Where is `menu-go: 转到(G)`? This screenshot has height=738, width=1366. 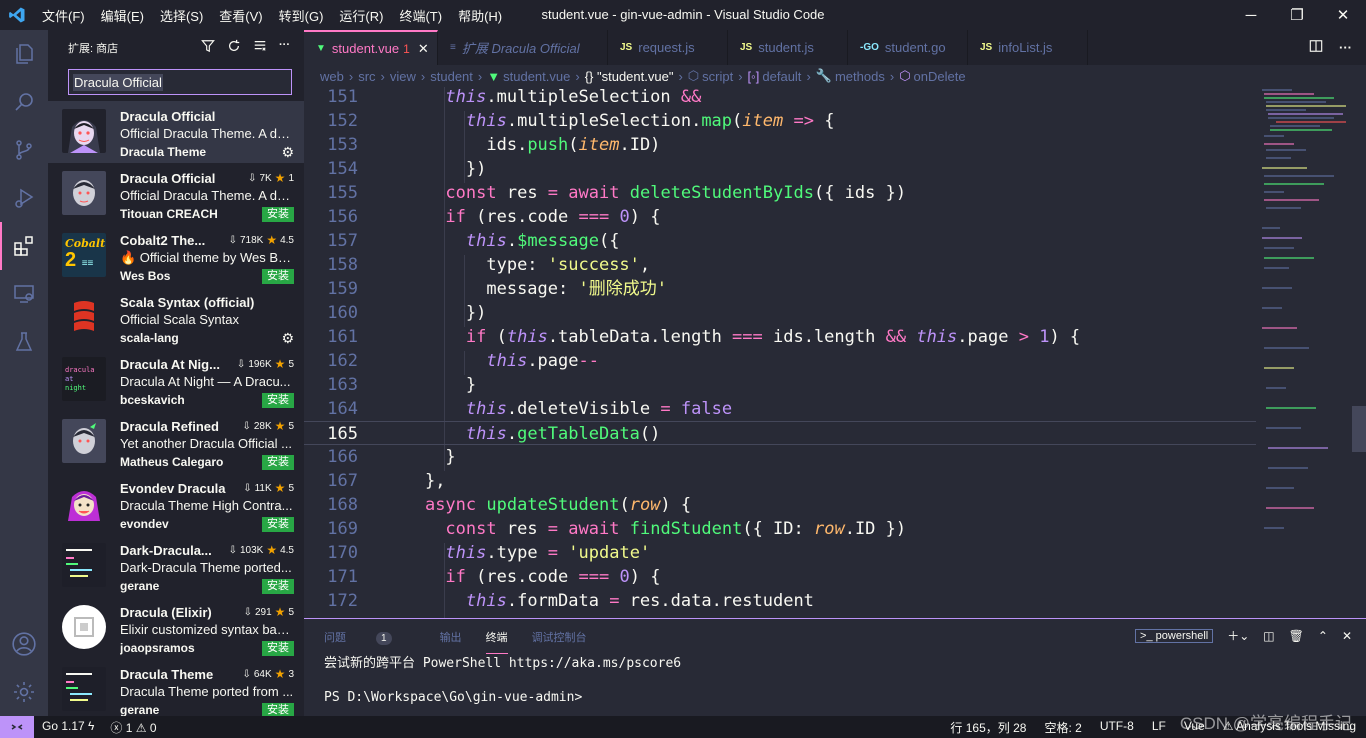
menu-go: 转到(G) is located at coordinates (301, 15).